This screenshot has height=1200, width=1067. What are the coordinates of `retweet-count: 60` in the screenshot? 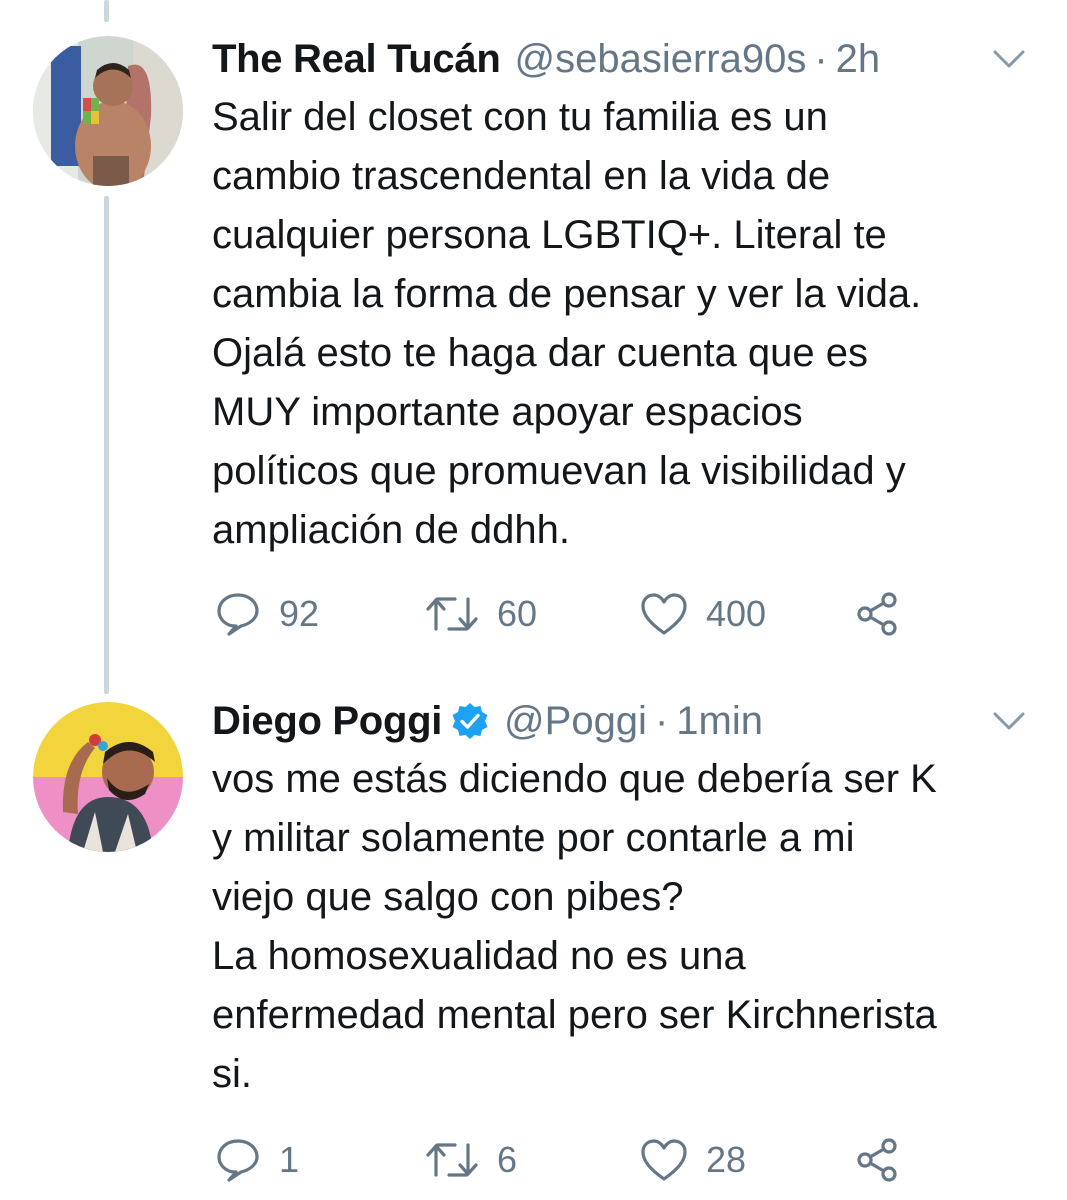 It's located at (517, 613).